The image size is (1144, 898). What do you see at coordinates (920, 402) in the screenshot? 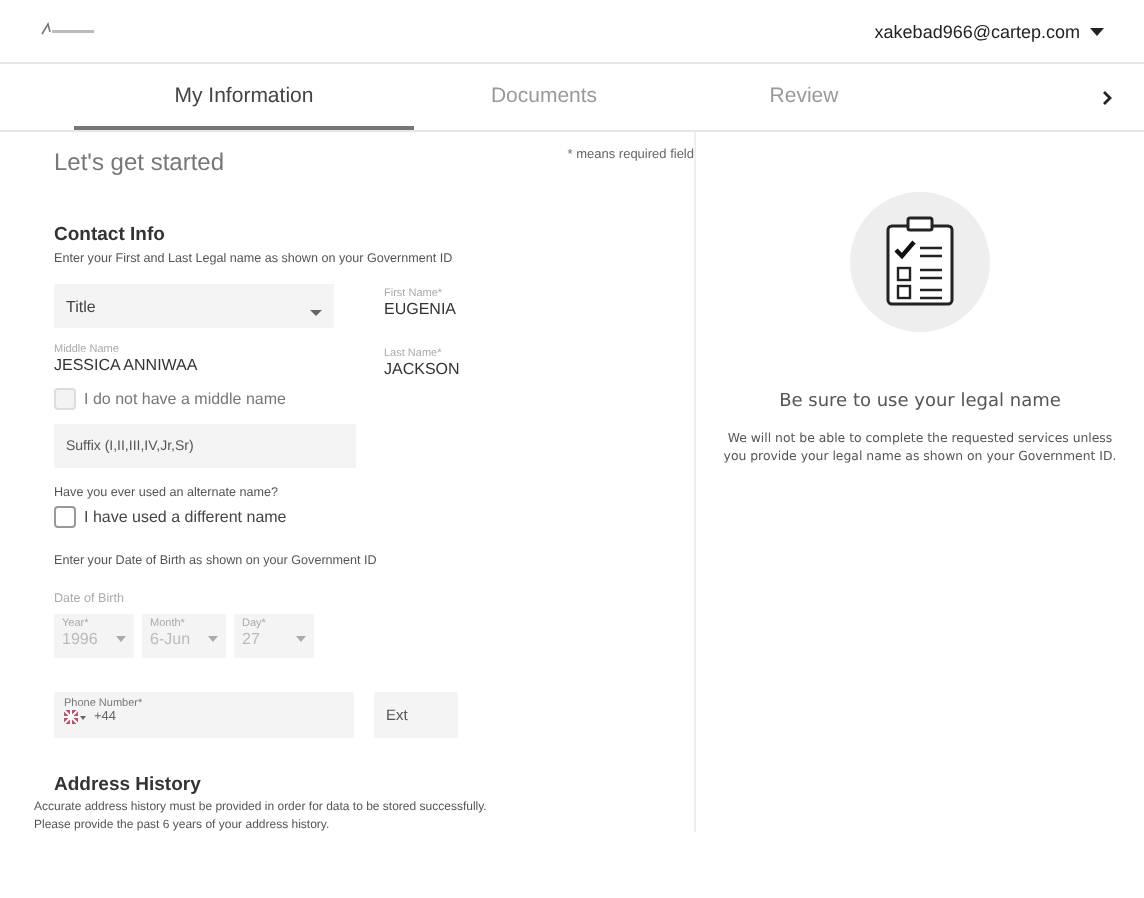
I see `panel-heading: Be sure to use your legal name` at bounding box center [920, 402].